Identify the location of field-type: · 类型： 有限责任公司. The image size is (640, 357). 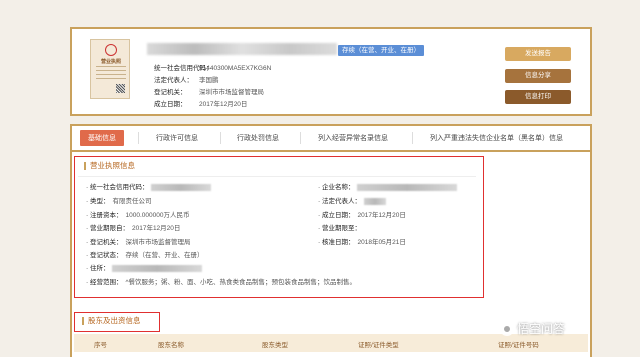
(118, 200).